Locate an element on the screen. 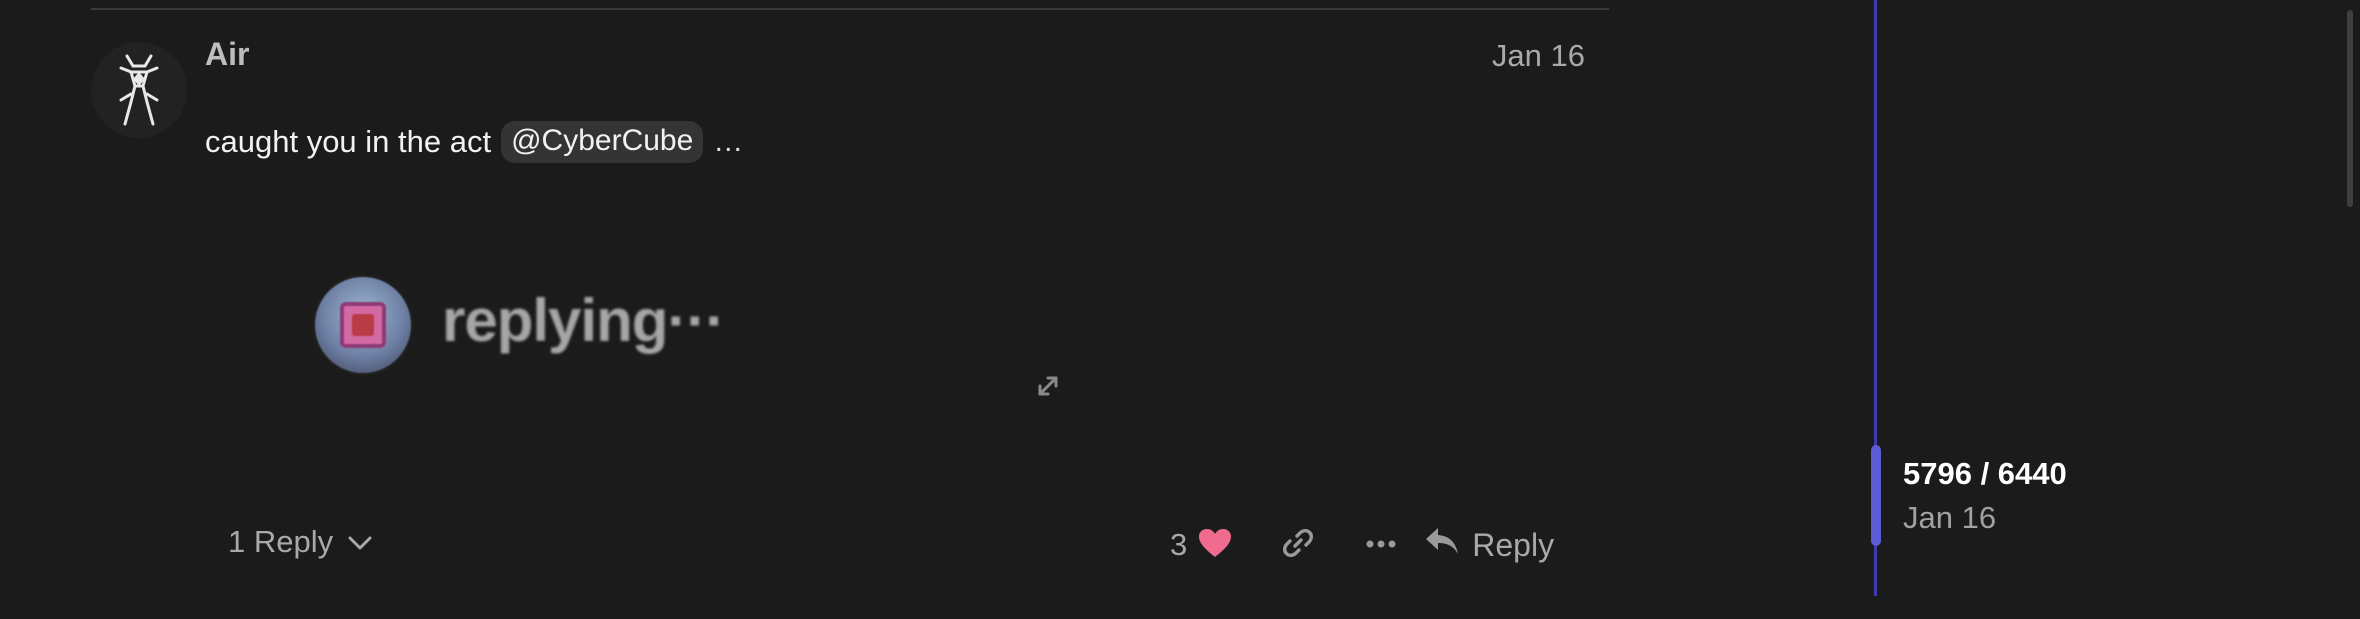 The height and width of the screenshot is (619, 2360). reply-button: Reply is located at coordinates (1489, 545).